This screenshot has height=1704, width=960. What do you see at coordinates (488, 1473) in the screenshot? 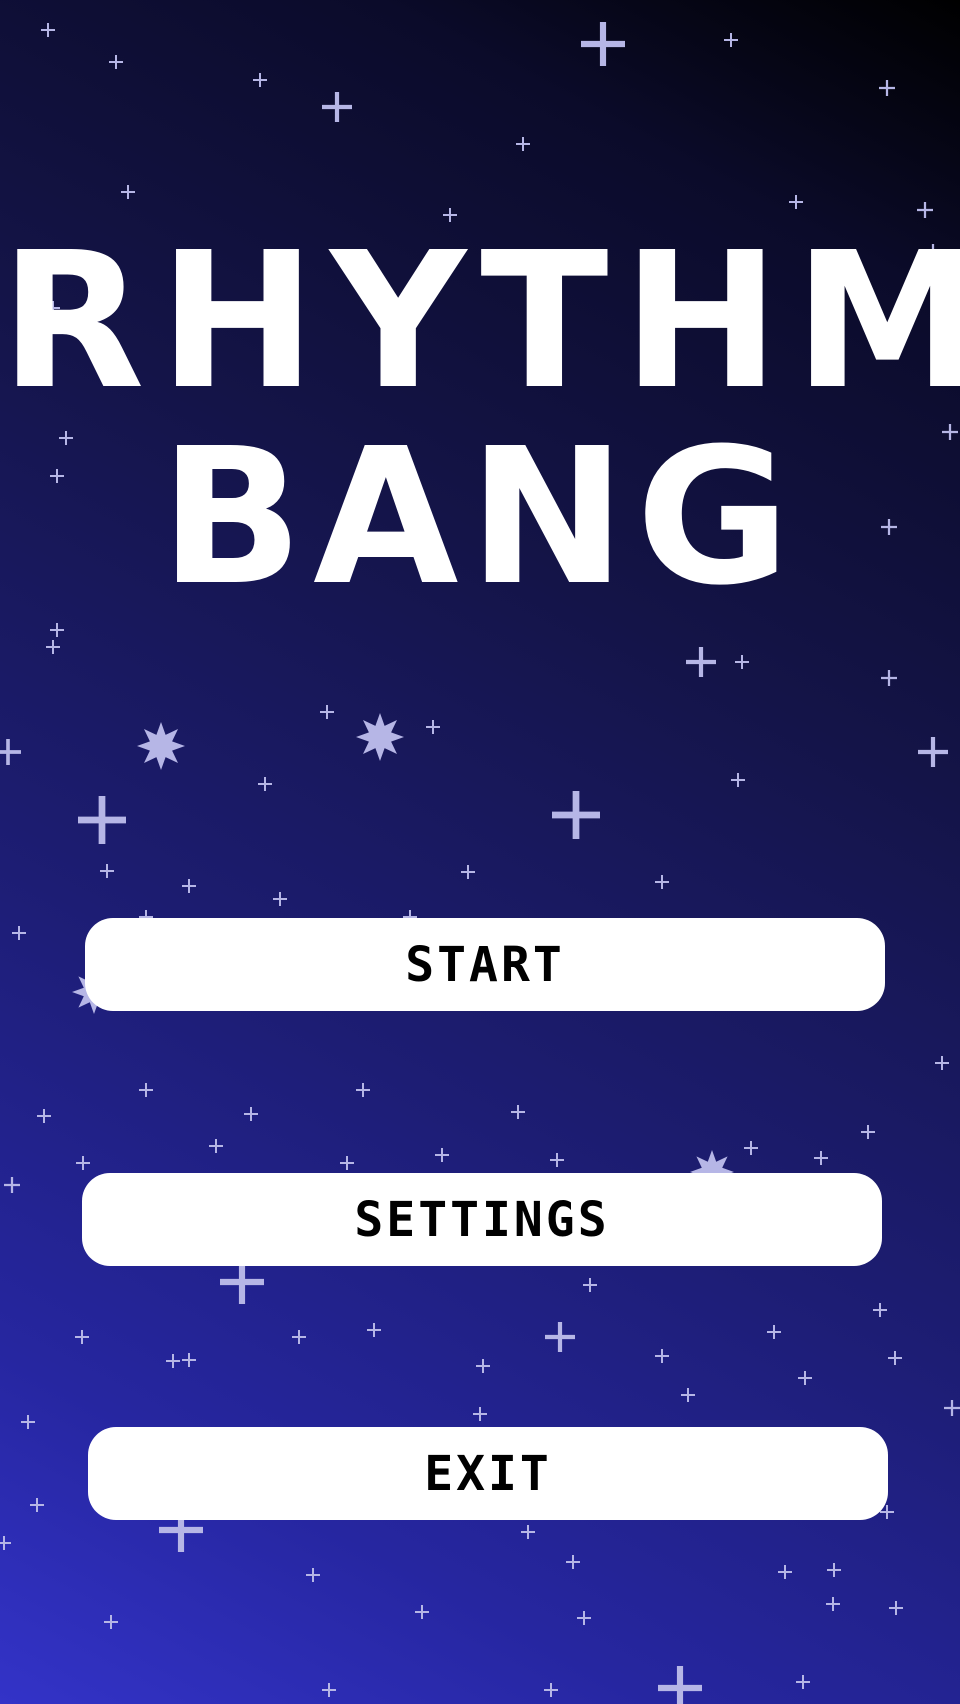
I see `exit-button: EXIT` at bounding box center [488, 1473].